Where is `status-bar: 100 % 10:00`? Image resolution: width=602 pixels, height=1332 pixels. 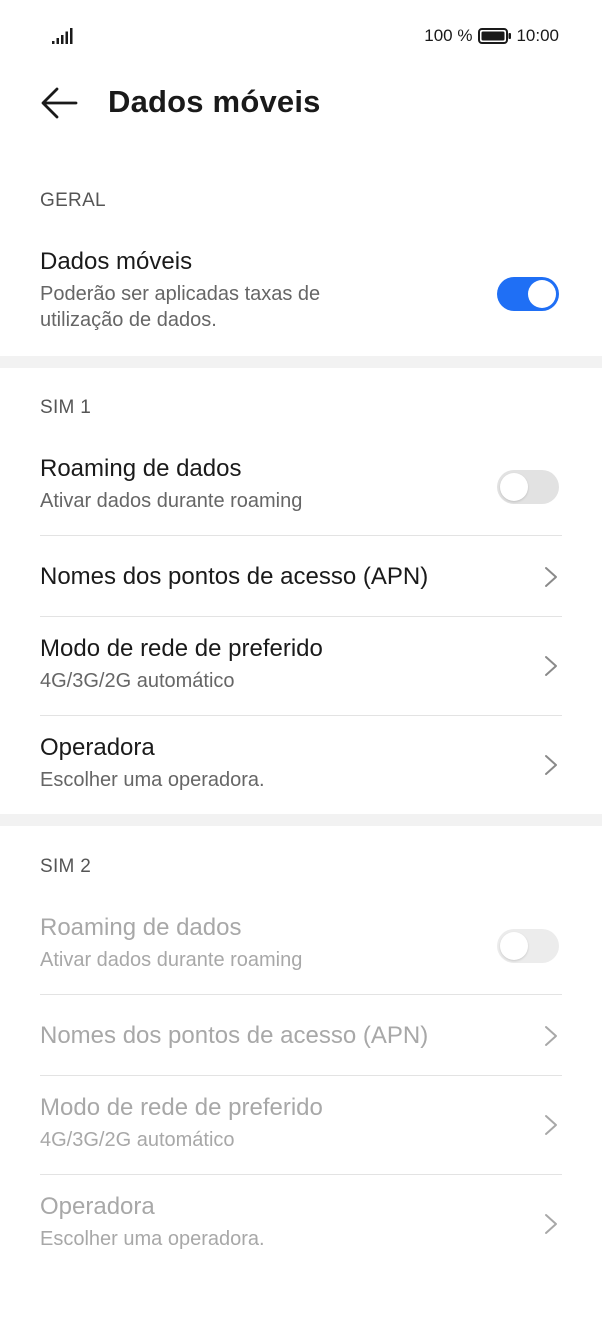 status-bar: 100 % 10:00 is located at coordinates (301, 36).